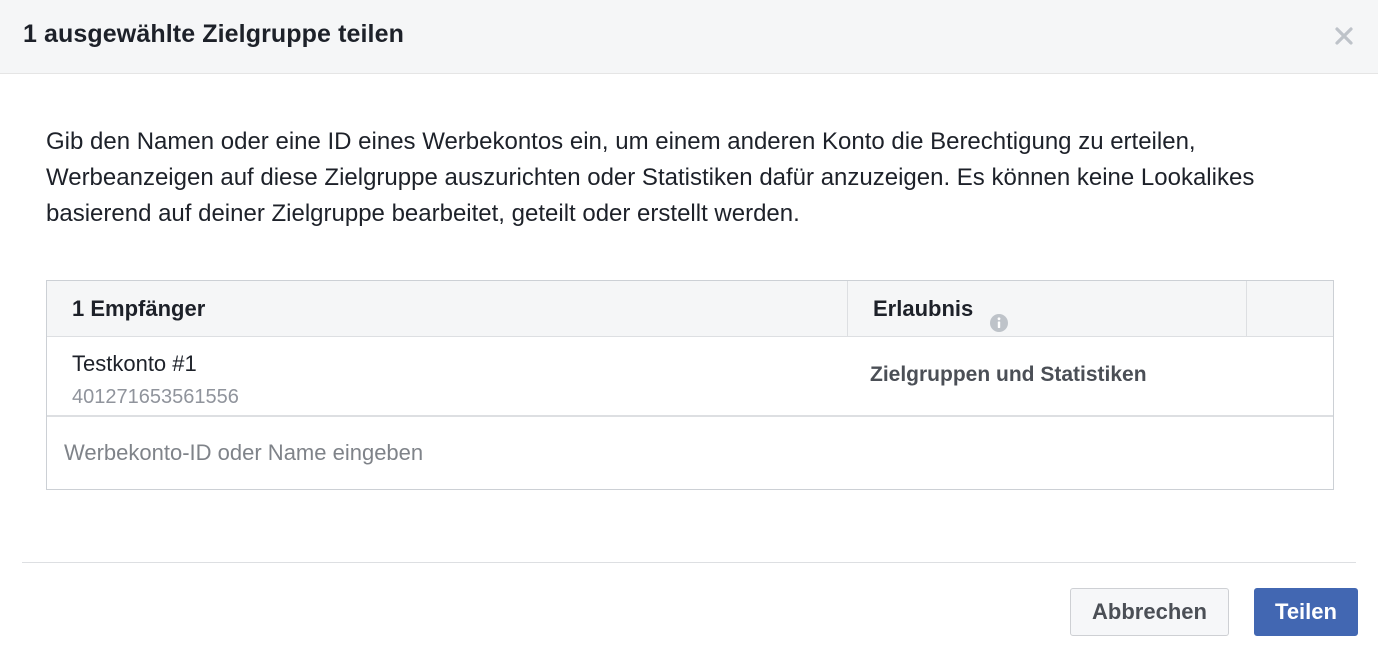  What do you see at coordinates (1008, 375) in the screenshot?
I see `permission-value: Zielgruppen und Statistiken` at bounding box center [1008, 375].